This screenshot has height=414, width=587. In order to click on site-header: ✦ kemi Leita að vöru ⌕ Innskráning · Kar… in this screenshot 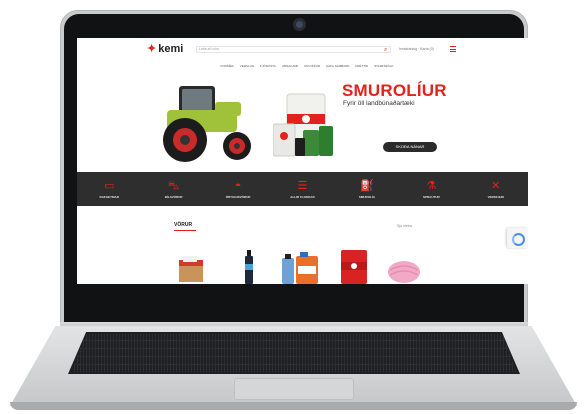, I will do `click(302, 50)`.